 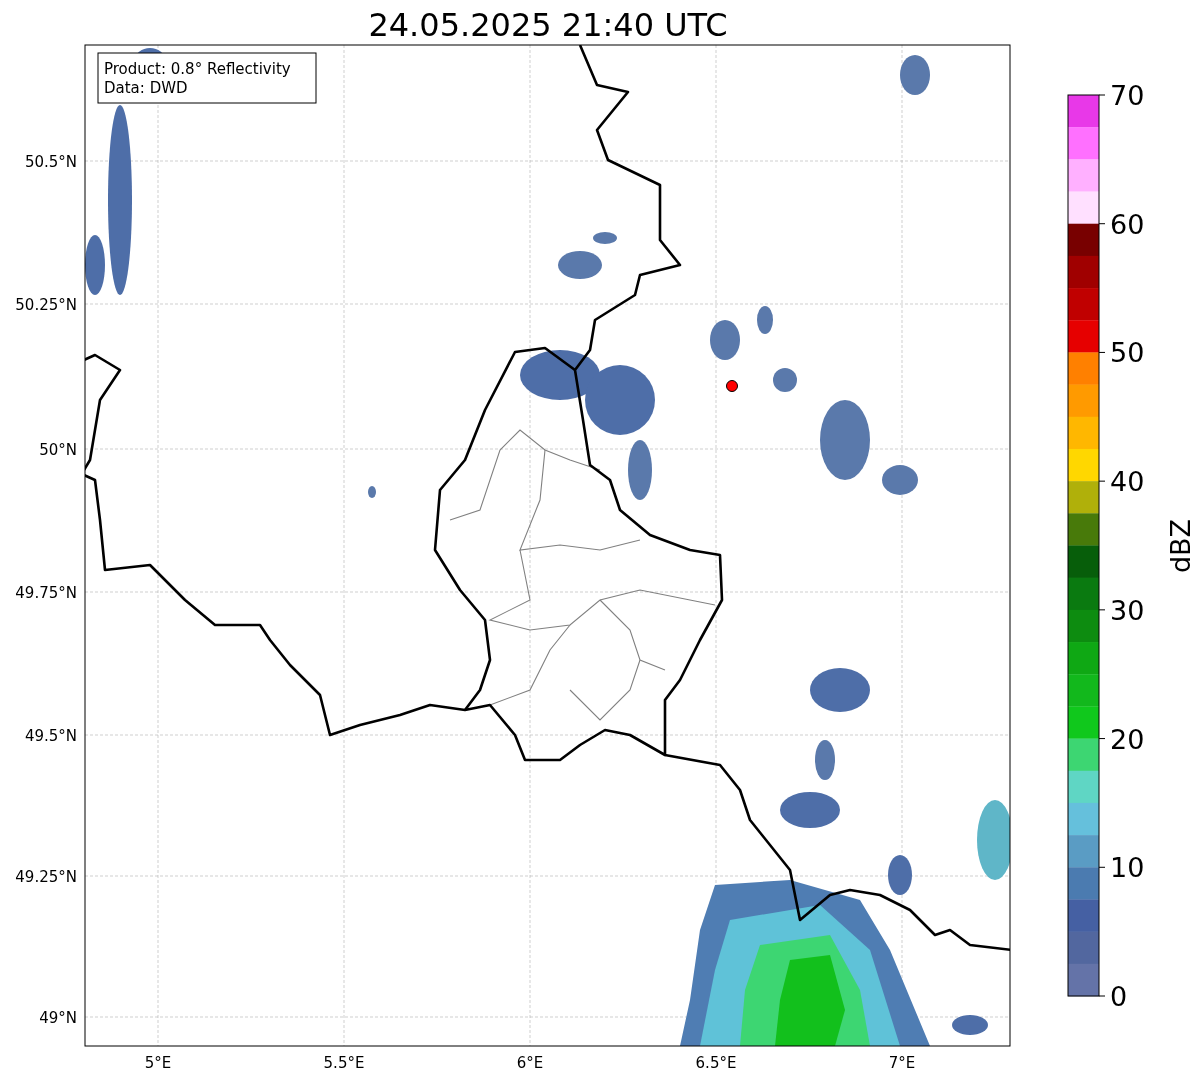 I want to click on radar-site-marker, so click(x=732, y=386).